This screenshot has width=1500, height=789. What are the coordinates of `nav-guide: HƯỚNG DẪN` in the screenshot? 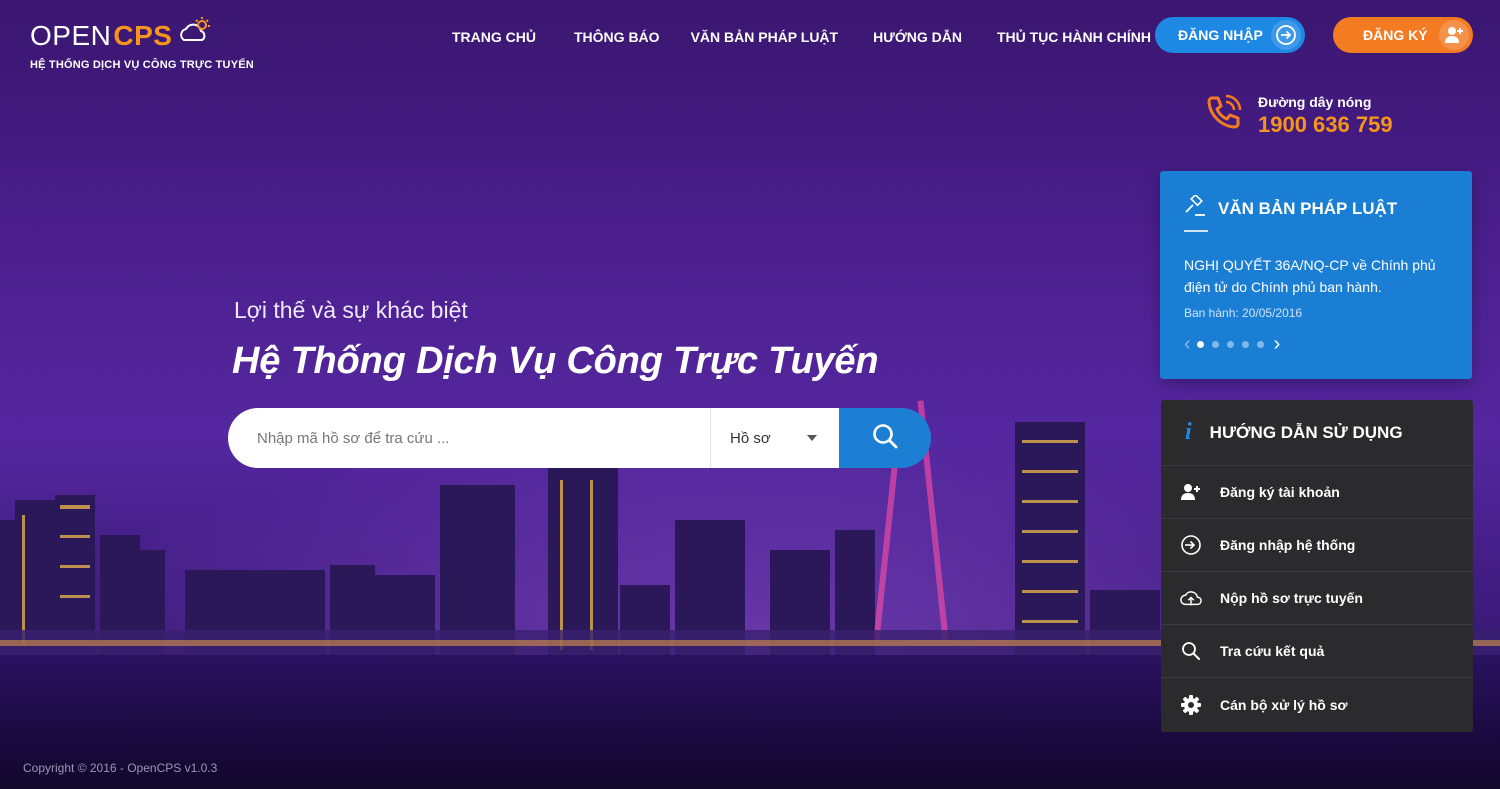 It's located at (917, 37).